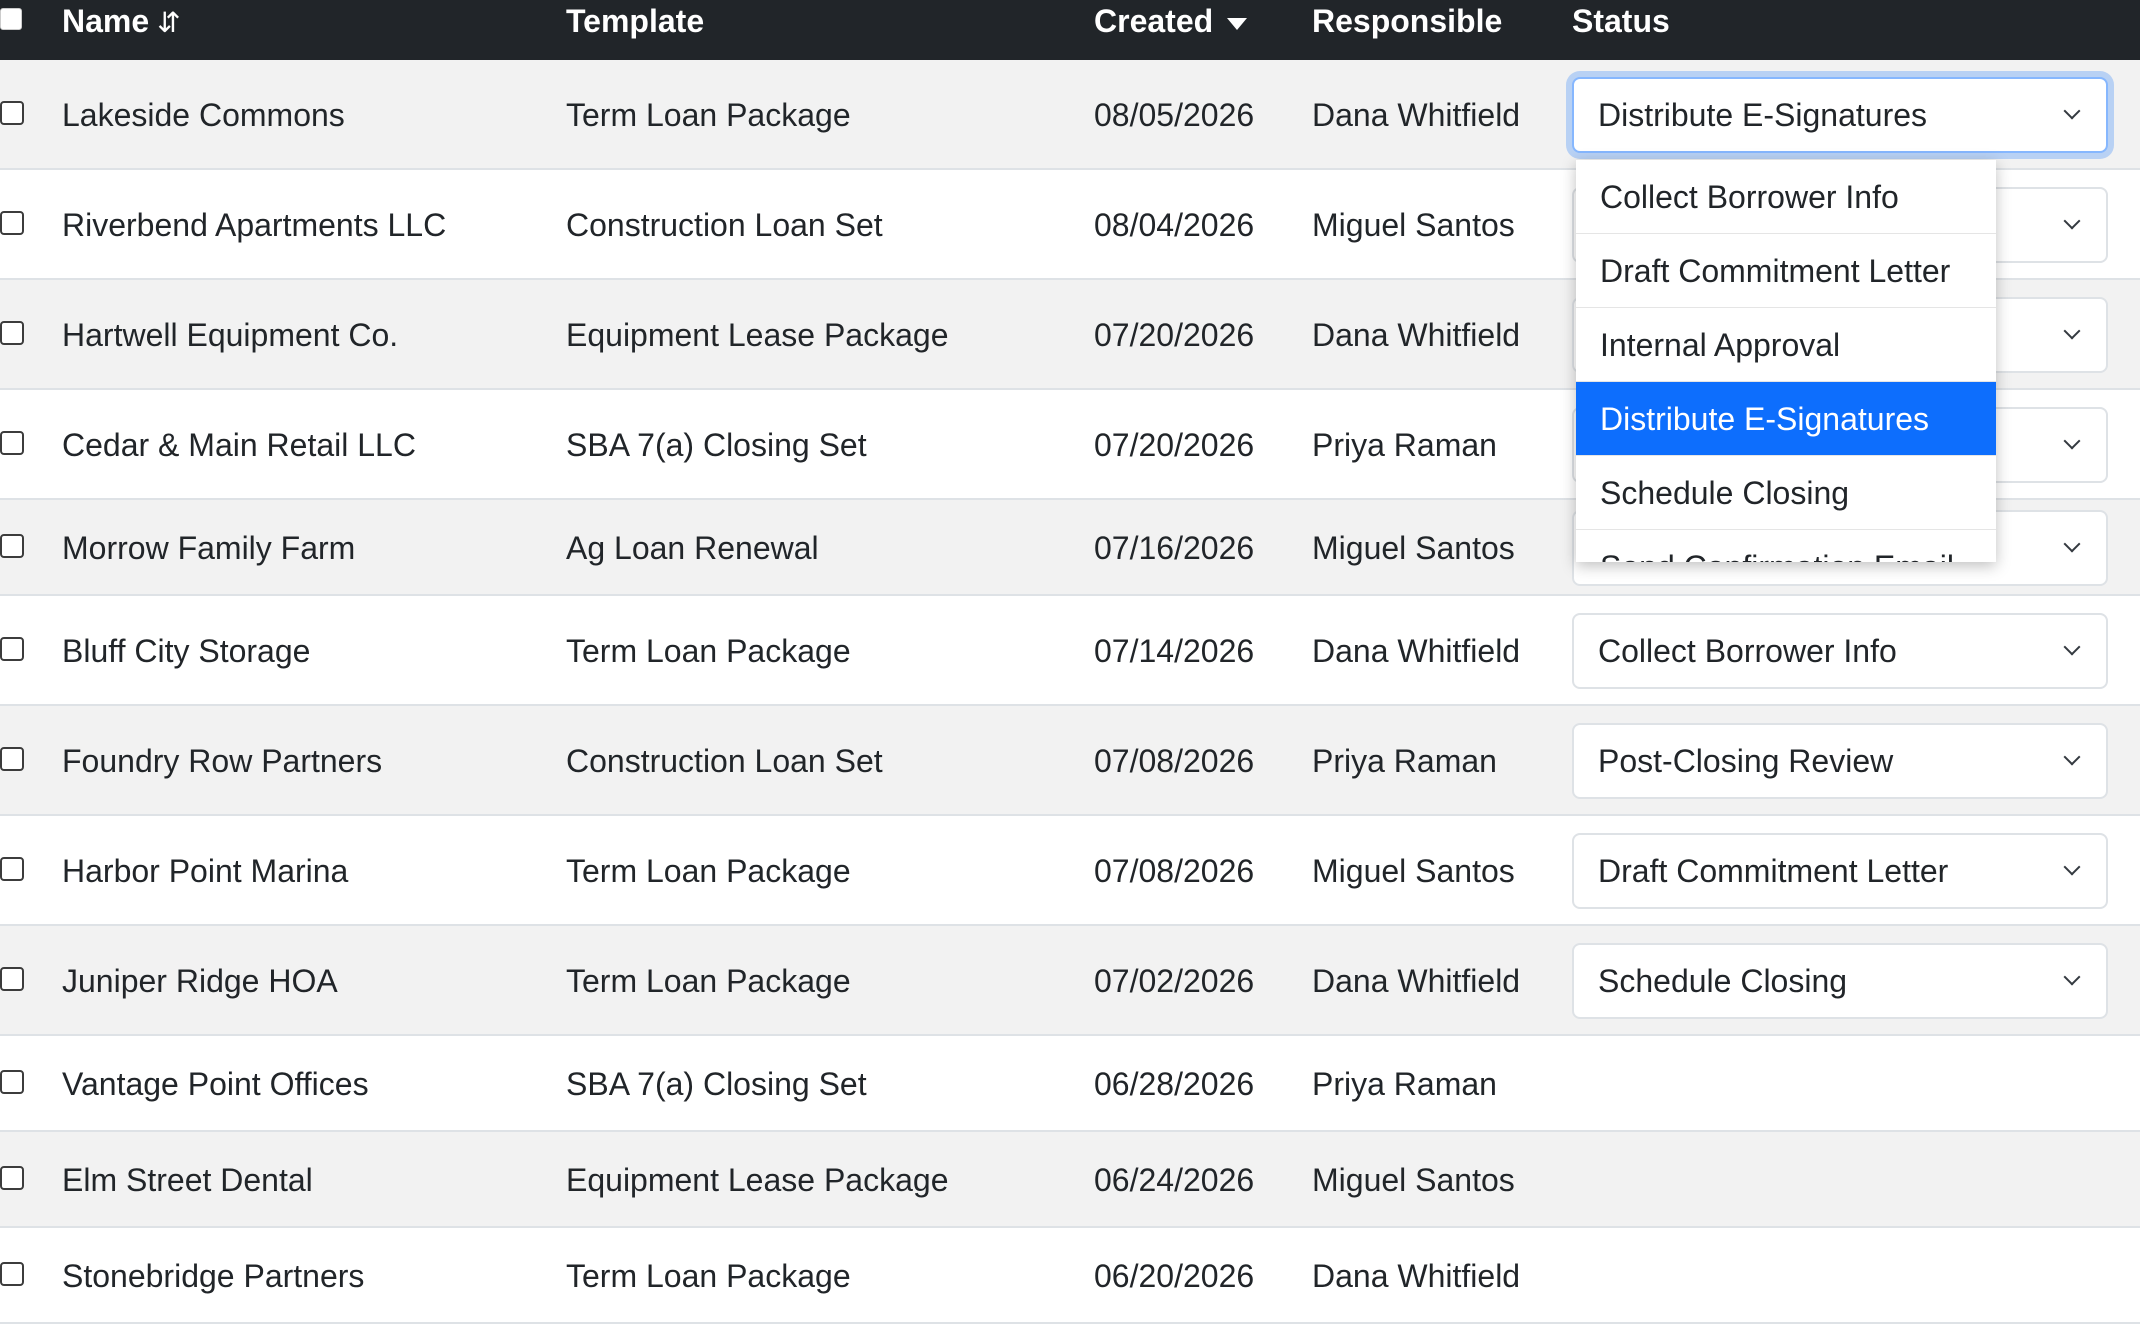 The width and height of the screenshot is (2140, 1324). I want to click on status-select: Post-Closing Review, so click(1840, 761).